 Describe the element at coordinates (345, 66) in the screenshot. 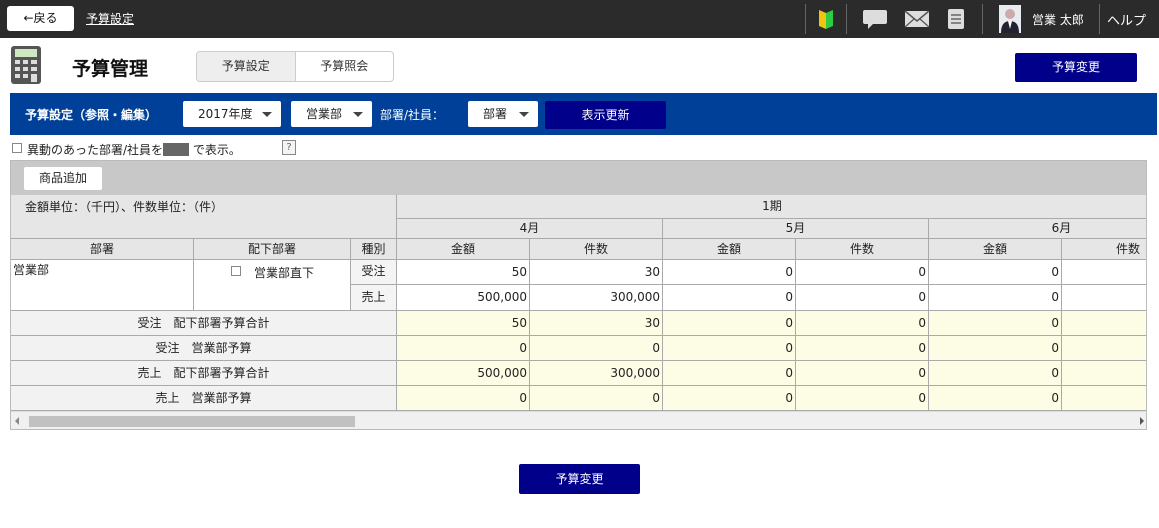

I see `tab-budget-inquiry: 予算照会` at that location.